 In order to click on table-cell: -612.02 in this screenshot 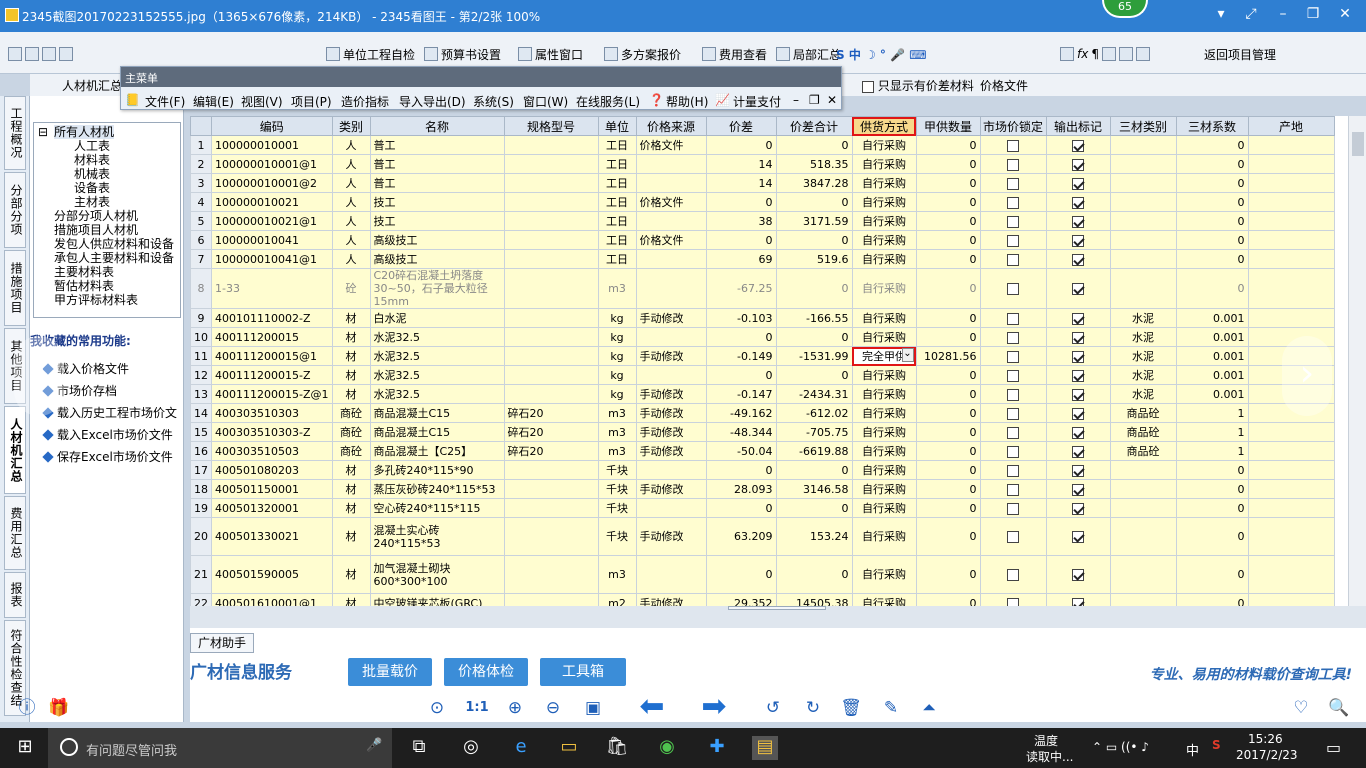, I will do `click(814, 413)`.